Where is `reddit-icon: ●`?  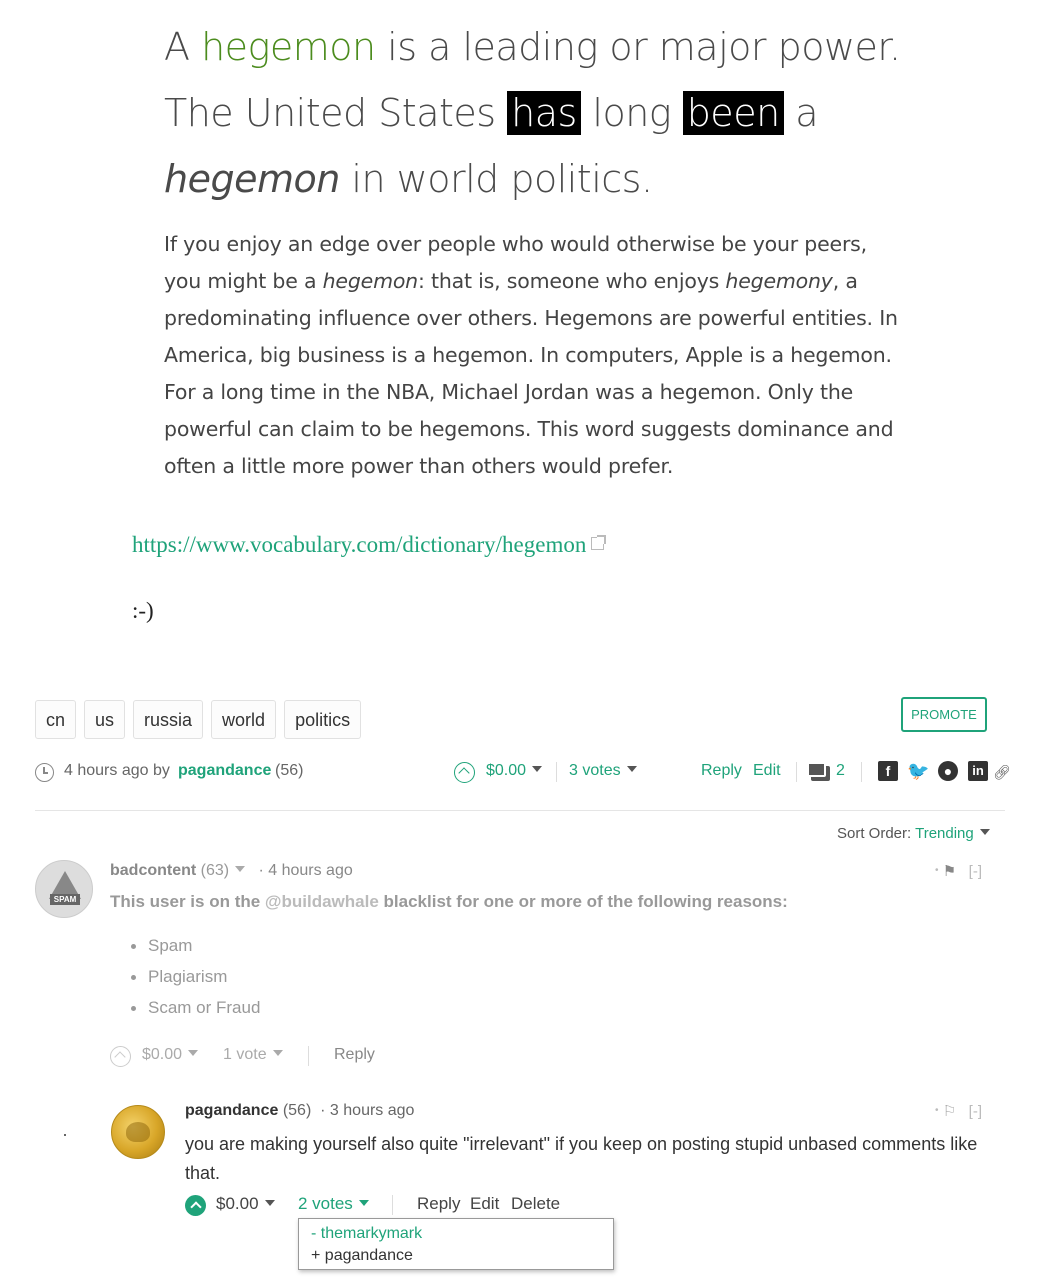 reddit-icon: ● is located at coordinates (948, 771).